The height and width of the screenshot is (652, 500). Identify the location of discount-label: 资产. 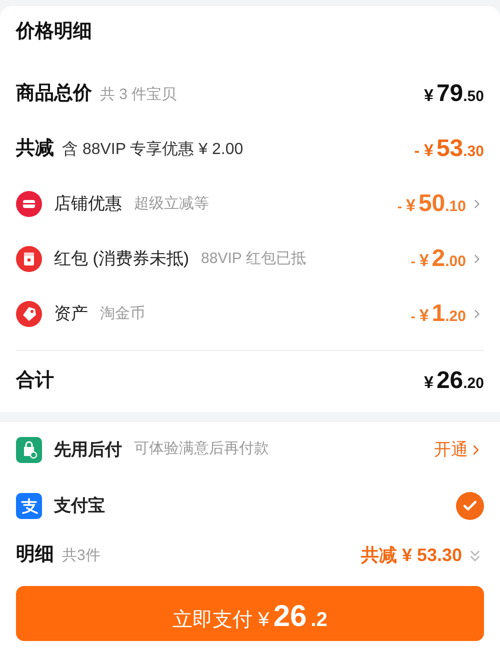
(71, 314).